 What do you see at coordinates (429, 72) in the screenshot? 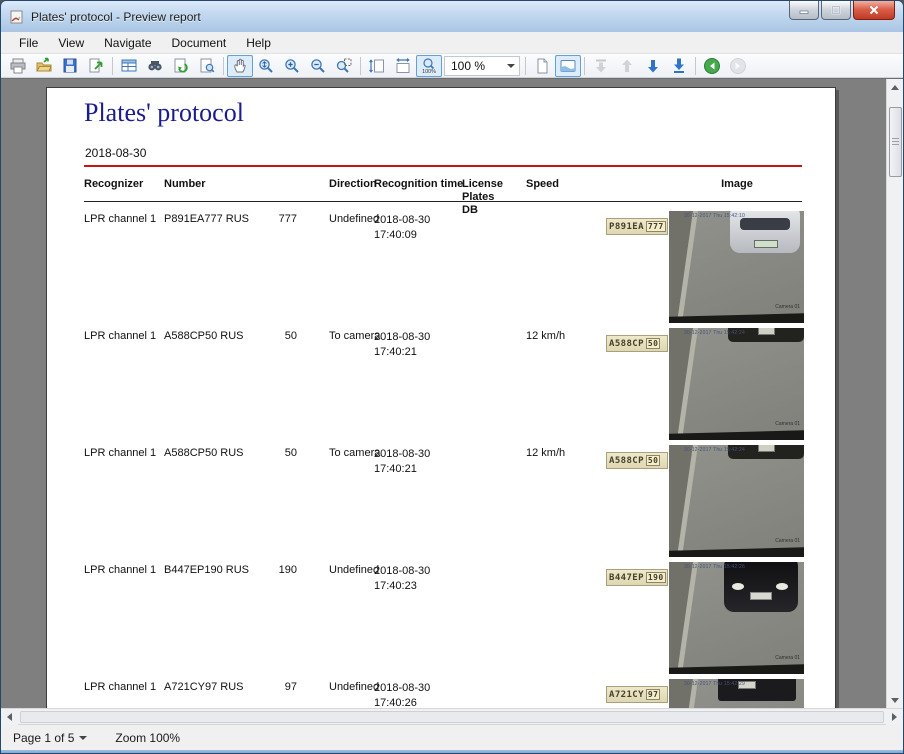
I see `svg-text: 100%` at bounding box center [429, 72].